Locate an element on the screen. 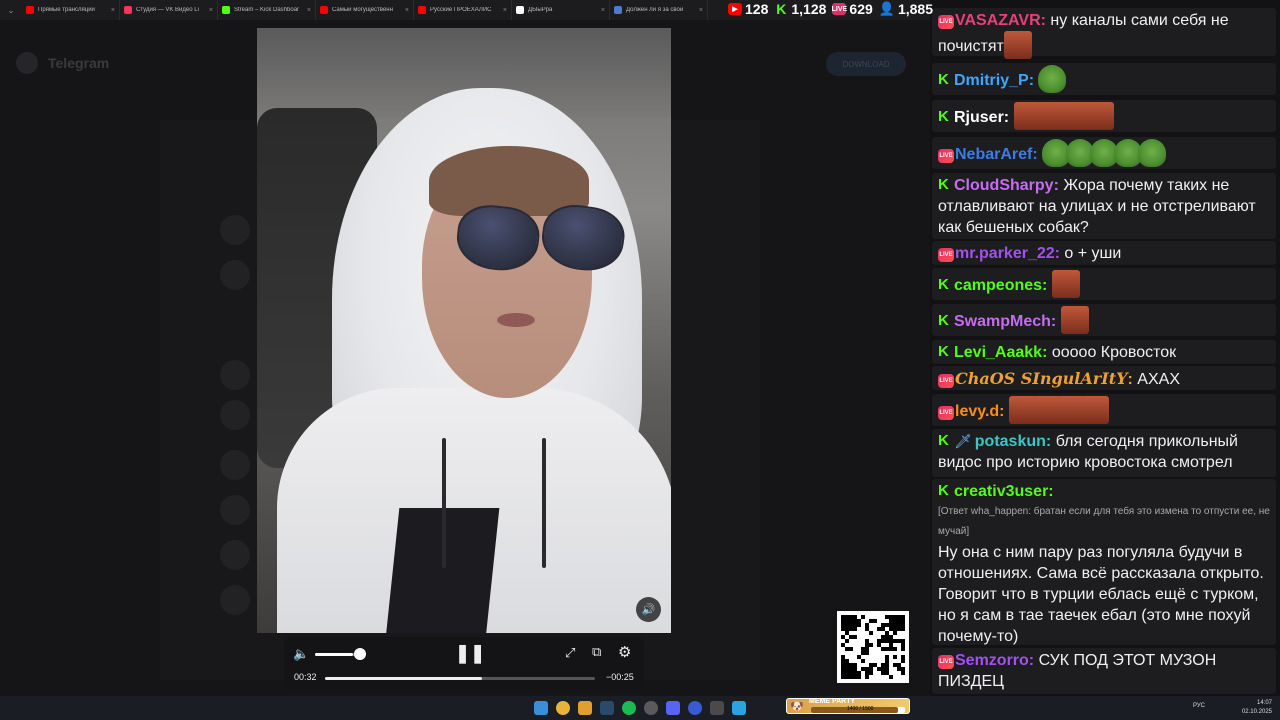  chat-username: levy.d is located at coordinates (977, 411).